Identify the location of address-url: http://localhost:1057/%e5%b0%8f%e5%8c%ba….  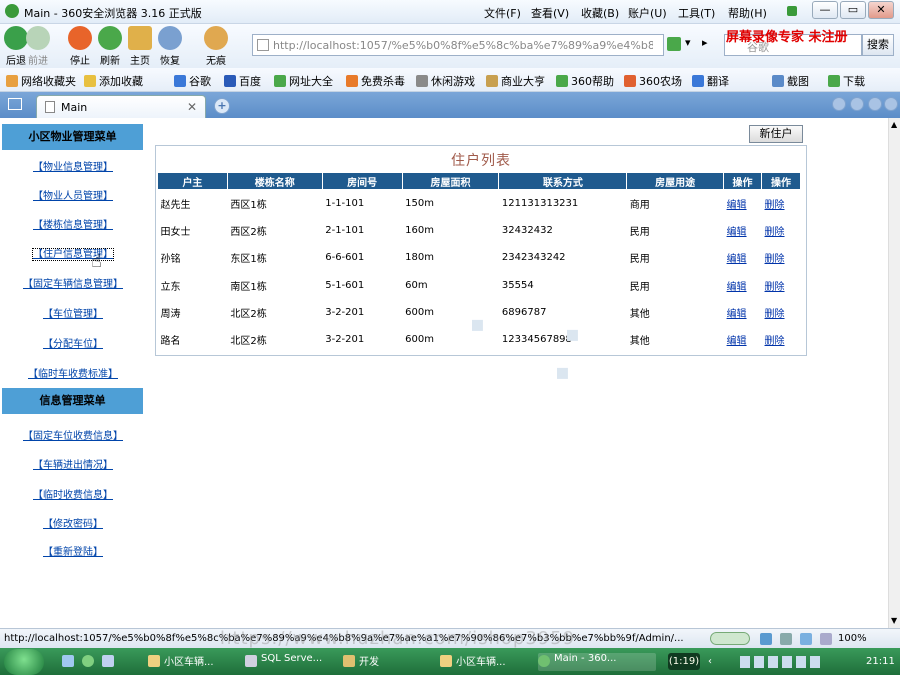
(463, 45).